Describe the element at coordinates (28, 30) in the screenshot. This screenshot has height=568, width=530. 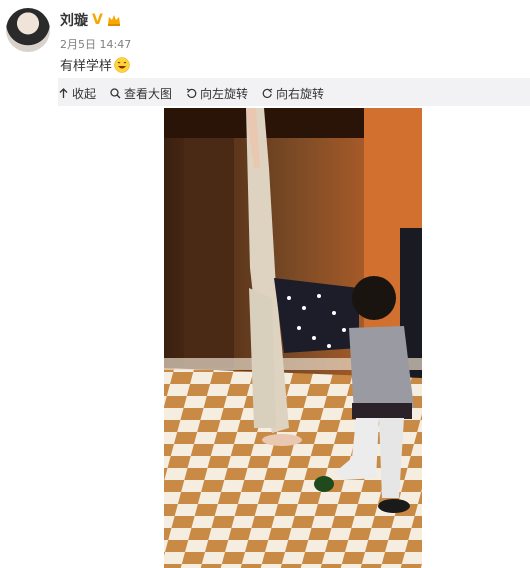
I see `avatar` at that location.